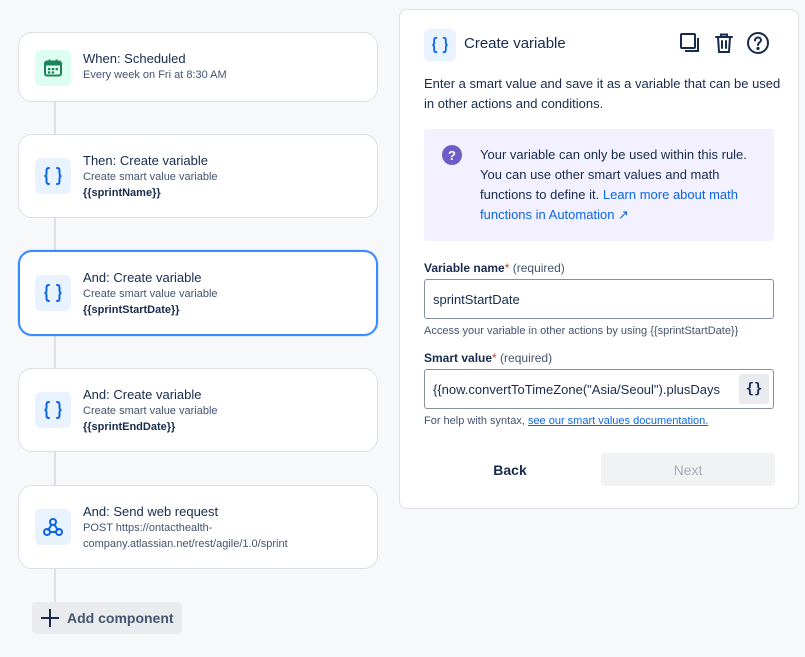 Image resolution: width=805 pixels, height=657 pixels. Describe the element at coordinates (146, 160) in the screenshot. I see `step-title: Then: Create variable` at that location.